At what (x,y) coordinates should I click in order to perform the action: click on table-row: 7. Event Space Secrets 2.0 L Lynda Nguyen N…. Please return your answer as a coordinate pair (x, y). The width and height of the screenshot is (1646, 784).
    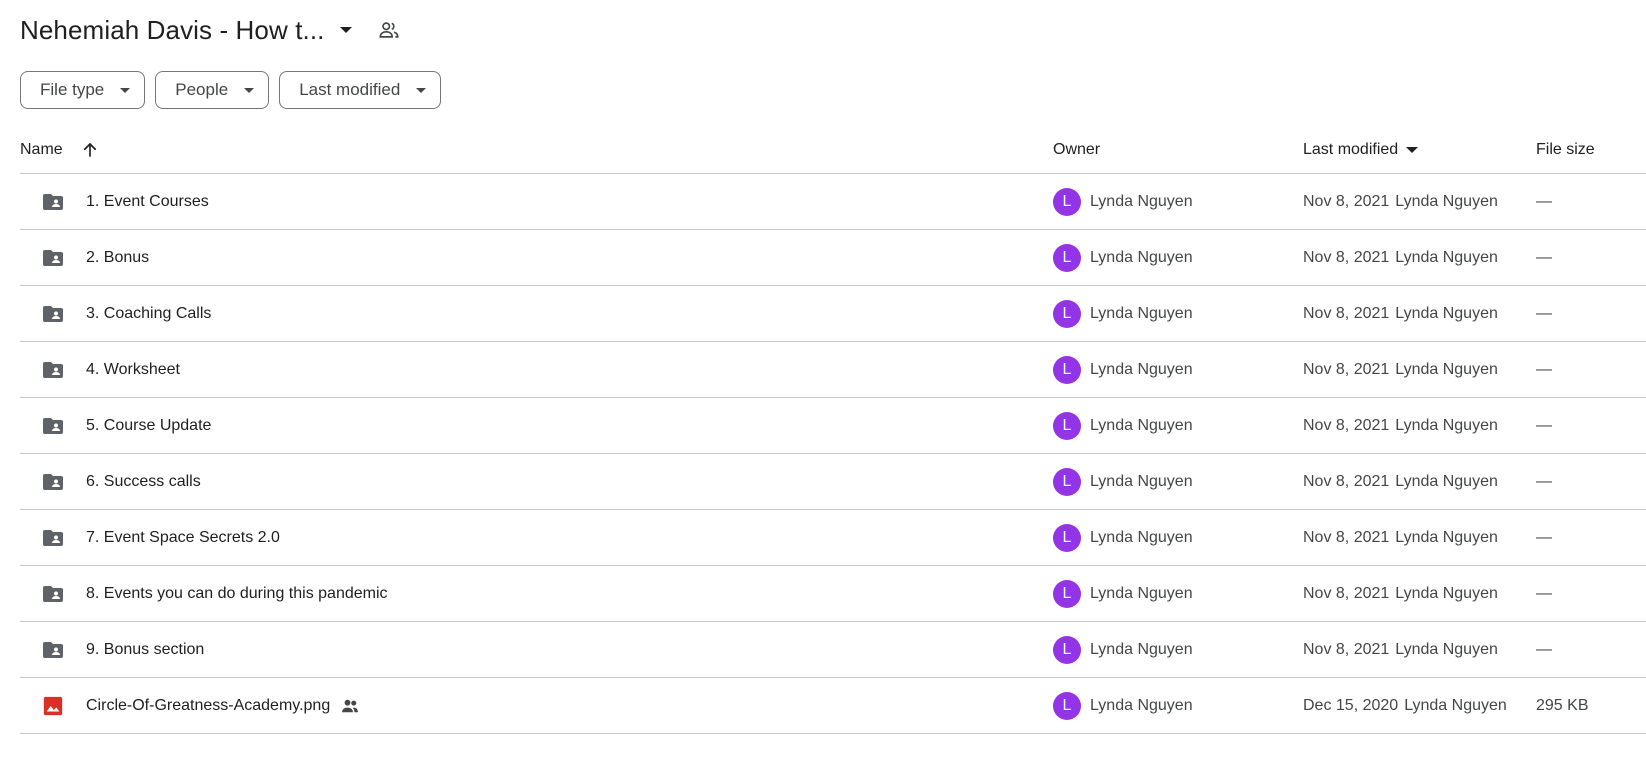
    Looking at the image, I should click on (833, 538).